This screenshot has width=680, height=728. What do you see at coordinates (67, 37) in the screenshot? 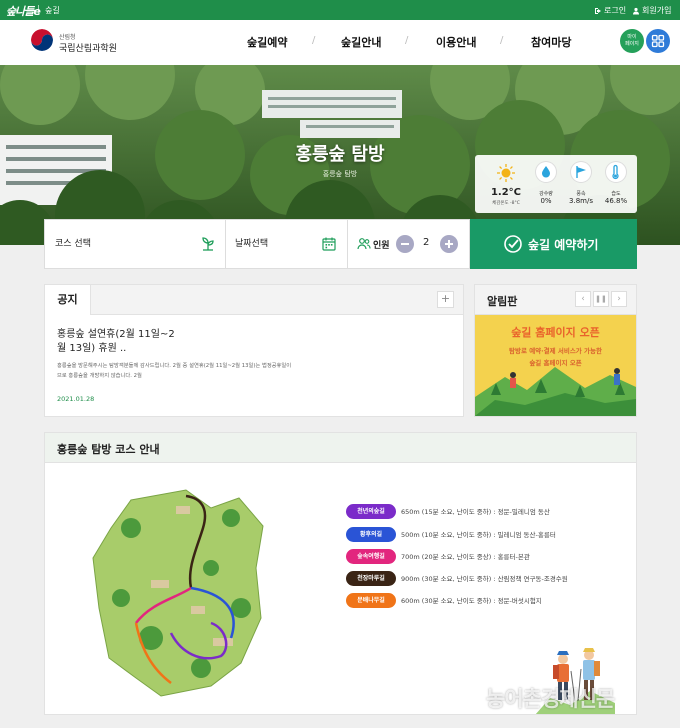
I see `org-top-label: 산림청` at bounding box center [67, 37].